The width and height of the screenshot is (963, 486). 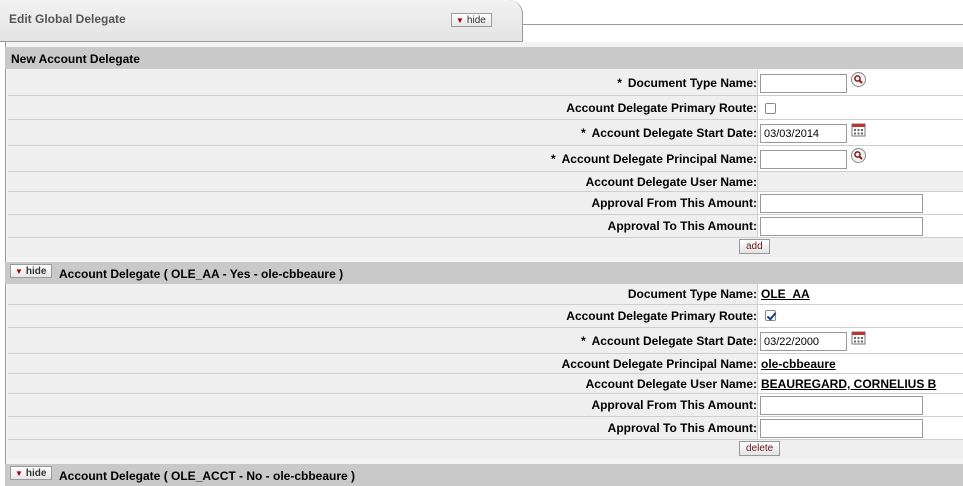 What do you see at coordinates (674, 405) in the screenshot?
I see `d1-approval-from-label: Approval From This Amount:` at bounding box center [674, 405].